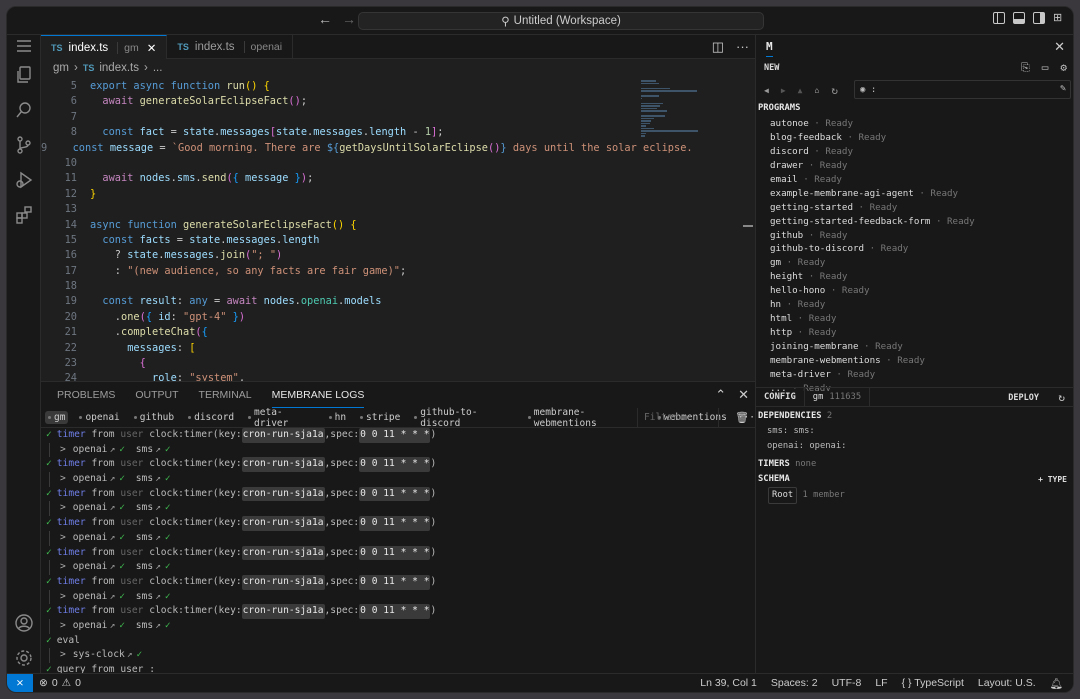 Image resolution: width=1080 pixels, height=699 pixels. Describe the element at coordinates (780, 397) in the screenshot. I see `config-tab: CONFIG` at that location.